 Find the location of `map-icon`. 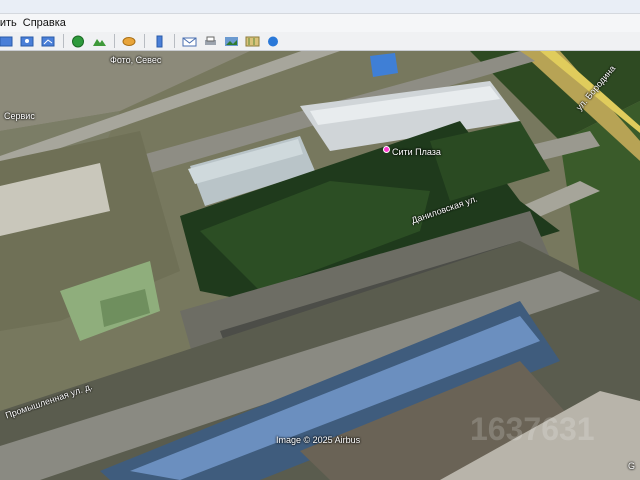

map-icon is located at coordinates (252, 41).